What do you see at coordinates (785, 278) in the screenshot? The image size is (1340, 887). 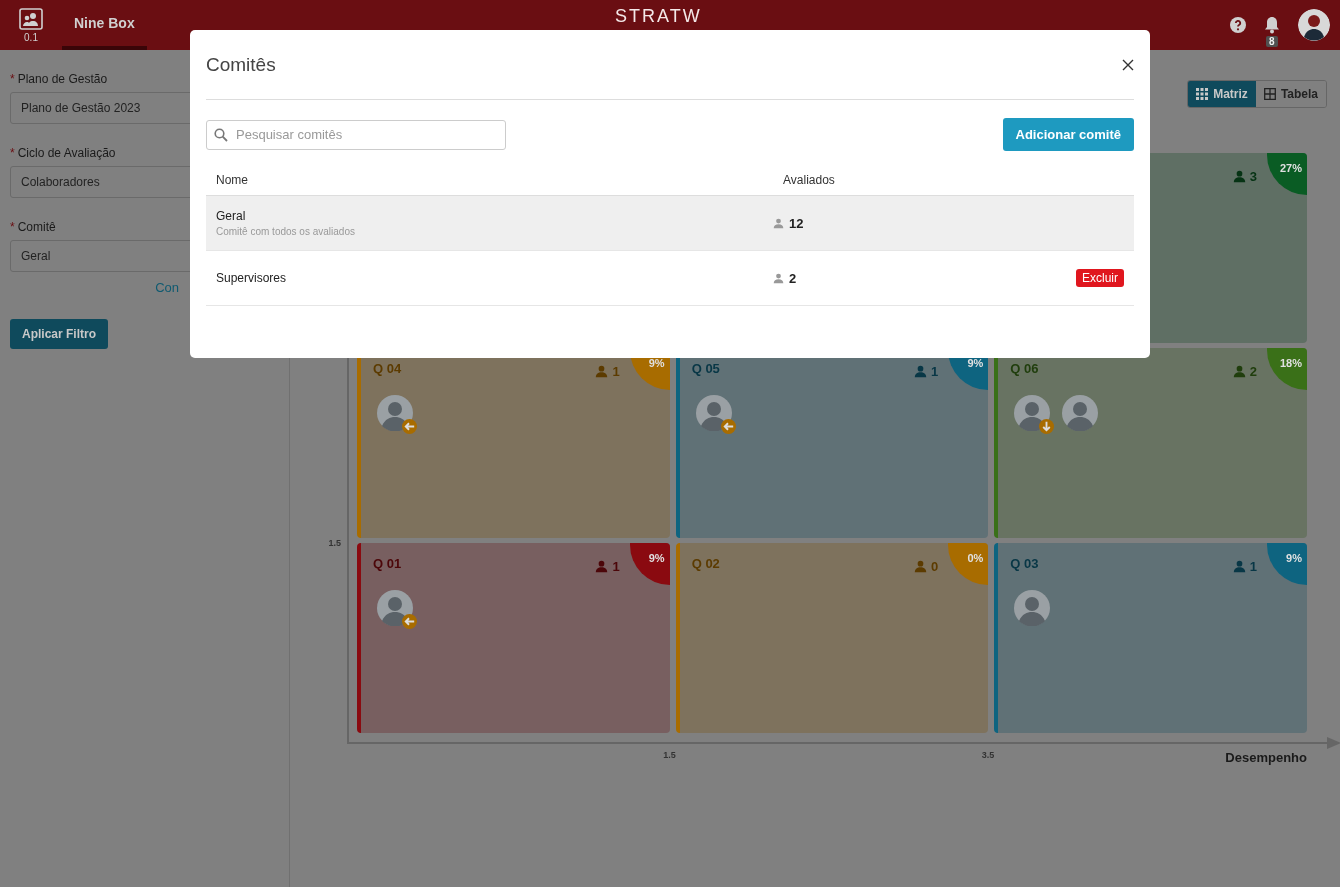 I see `evaluated-count: 2` at bounding box center [785, 278].